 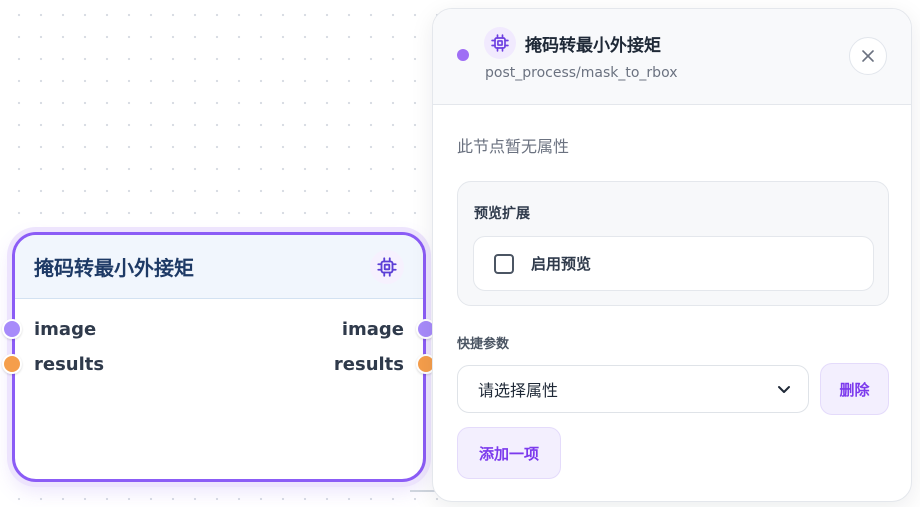 I want to click on close-icon, so click(x=868, y=56).